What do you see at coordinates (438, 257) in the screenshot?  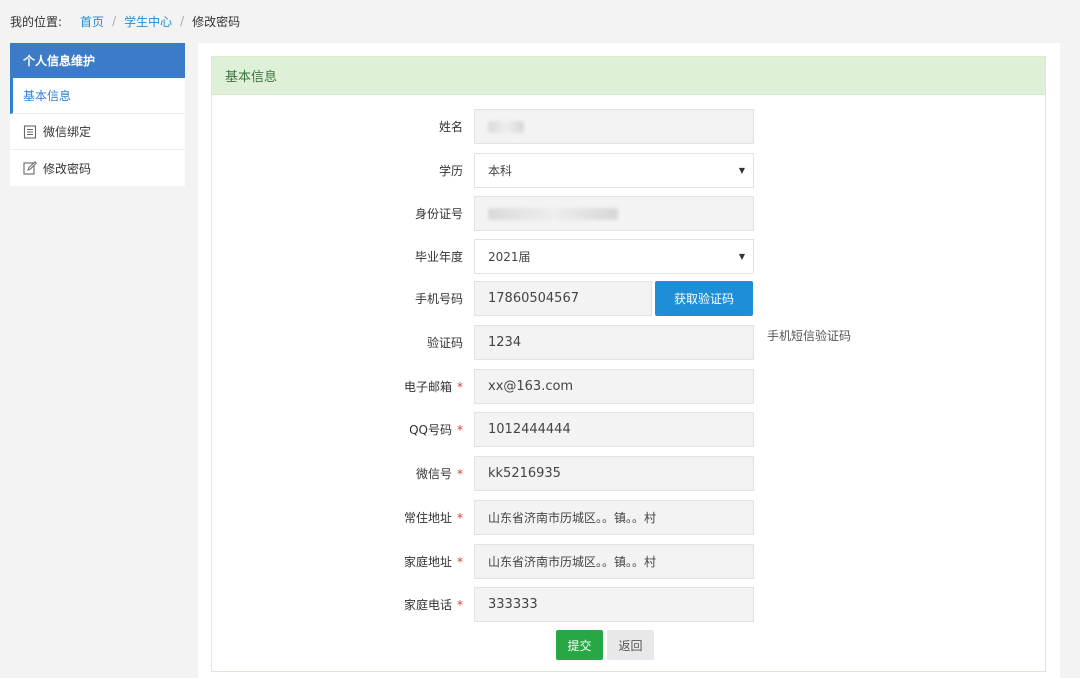 I see `grad-year-label: 毕业年度` at bounding box center [438, 257].